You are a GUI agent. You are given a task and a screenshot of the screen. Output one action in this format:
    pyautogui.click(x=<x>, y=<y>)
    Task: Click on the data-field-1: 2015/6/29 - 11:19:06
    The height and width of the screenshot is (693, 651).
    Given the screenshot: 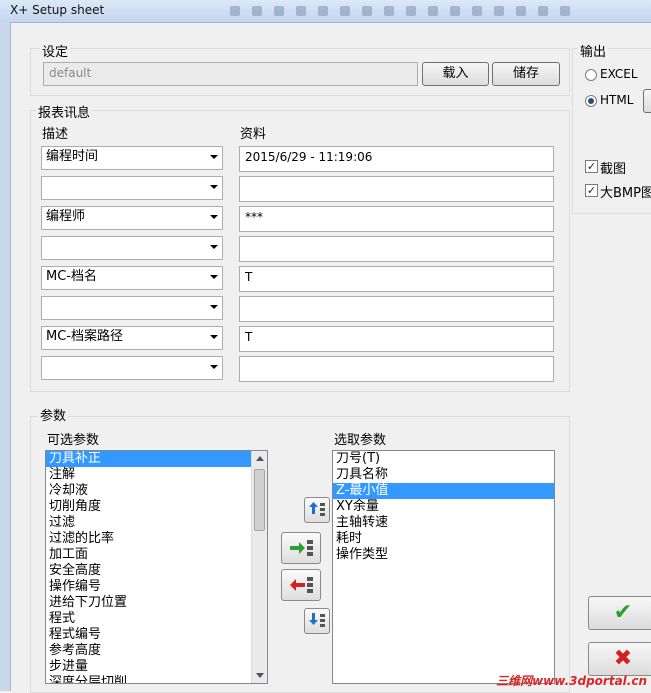 What is the action you would take?
    pyautogui.click(x=396, y=159)
    